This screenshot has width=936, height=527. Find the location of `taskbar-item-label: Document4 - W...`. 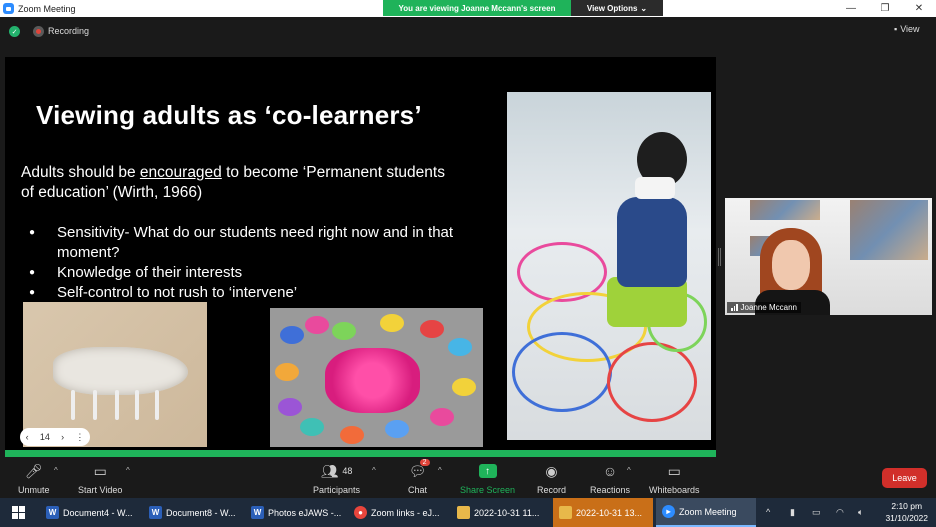

taskbar-item-label: Document4 - W... is located at coordinates (98, 512).